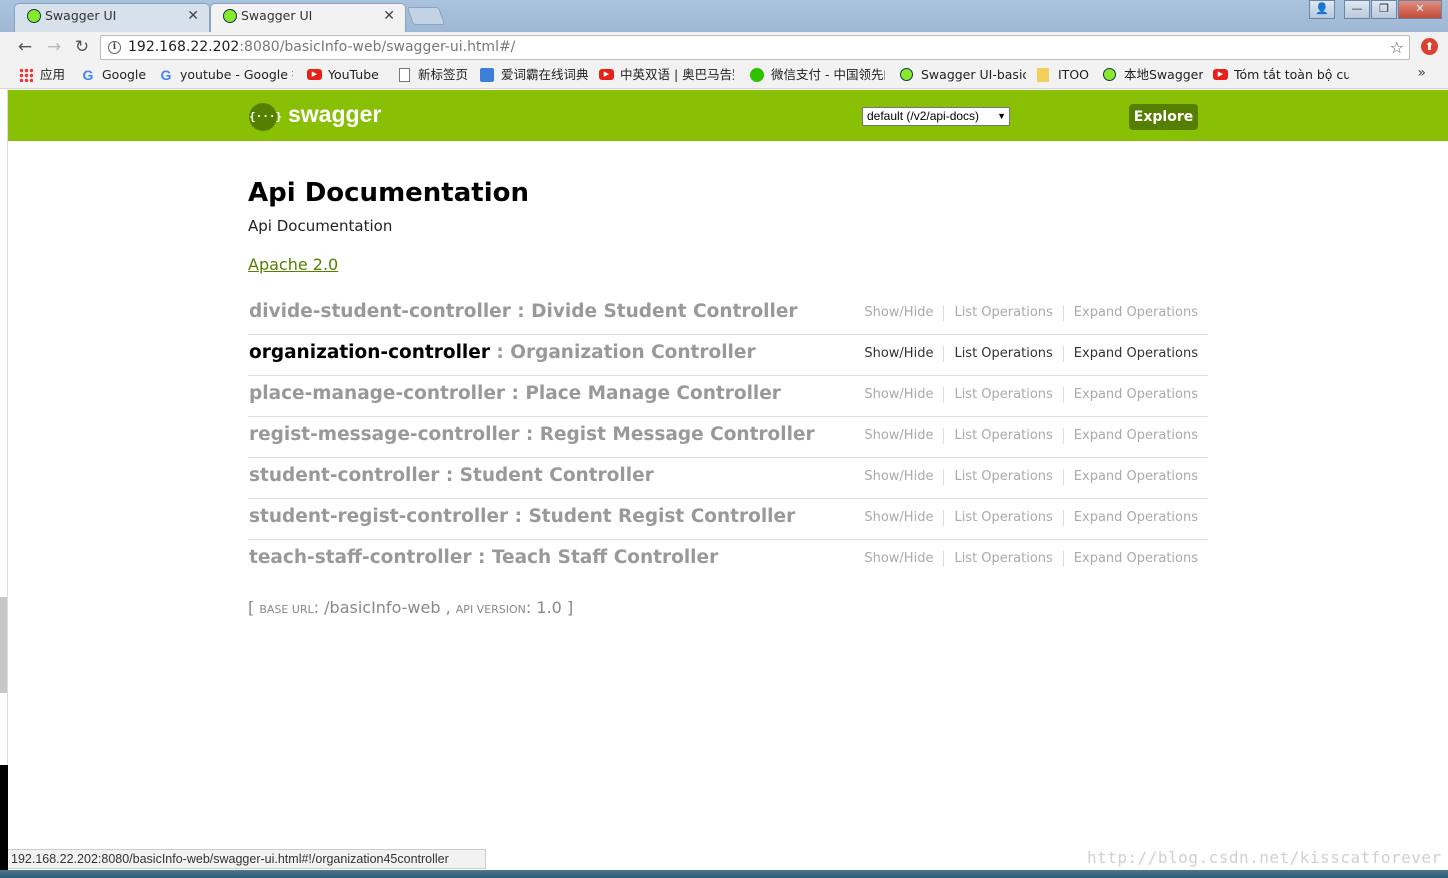 Image resolution: width=1448 pixels, height=878 pixels. I want to click on resource-description: Regist Message Controller, so click(677, 434).